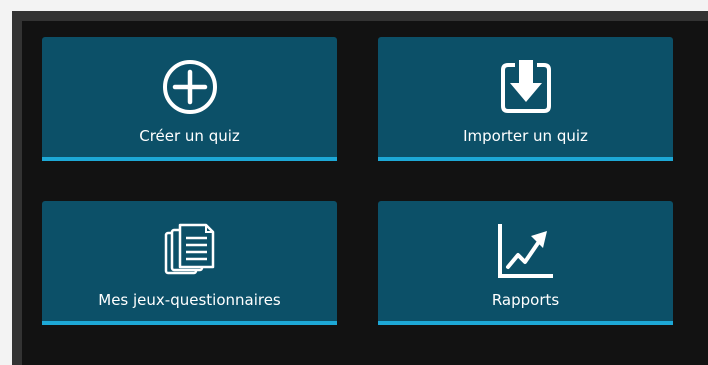 The image size is (708, 365). Describe the element at coordinates (189, 136) in the screenshot. I see `create-quiz-label: Créer un quiz` at that location.